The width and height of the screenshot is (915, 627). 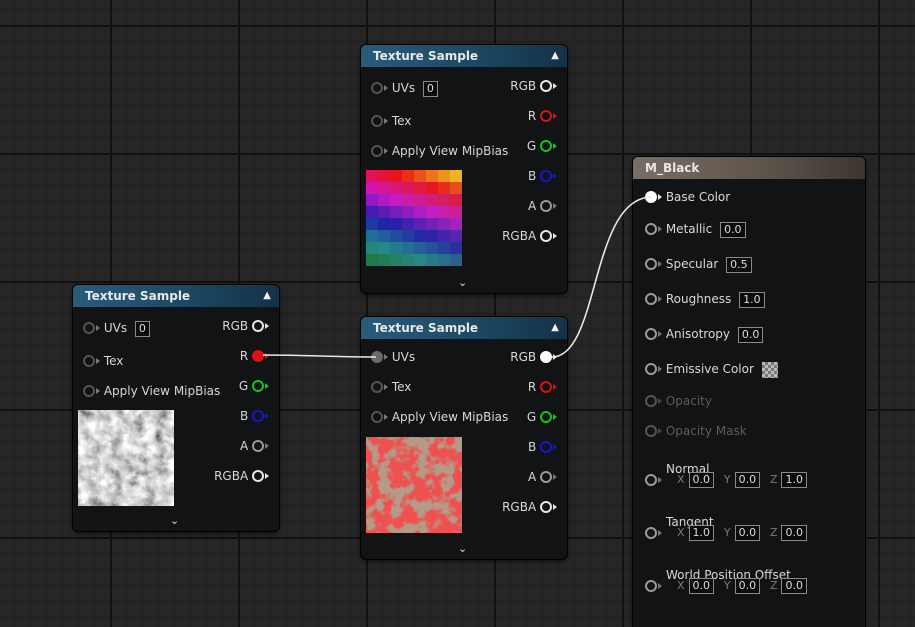 What do you see at coordinates (733, 229) in the screenshot?
I see `metallic-value-field: 0.0` at bounding box center [733, 229].